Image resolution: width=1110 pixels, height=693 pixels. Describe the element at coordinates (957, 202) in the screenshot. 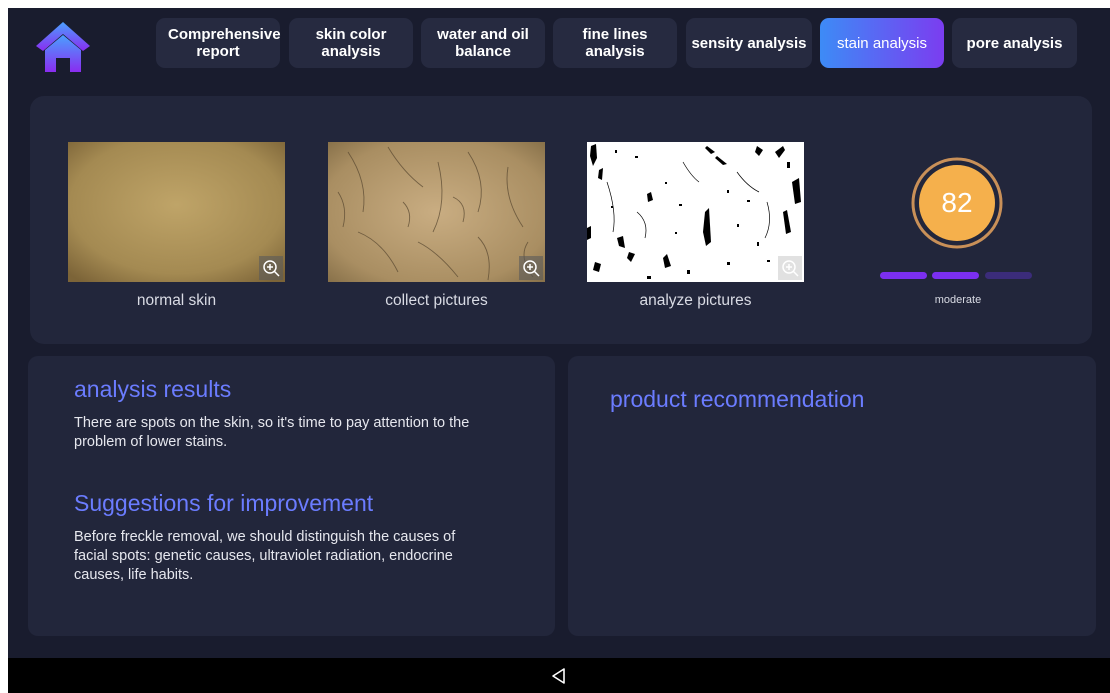

I see `stain-score: 82` at that location.